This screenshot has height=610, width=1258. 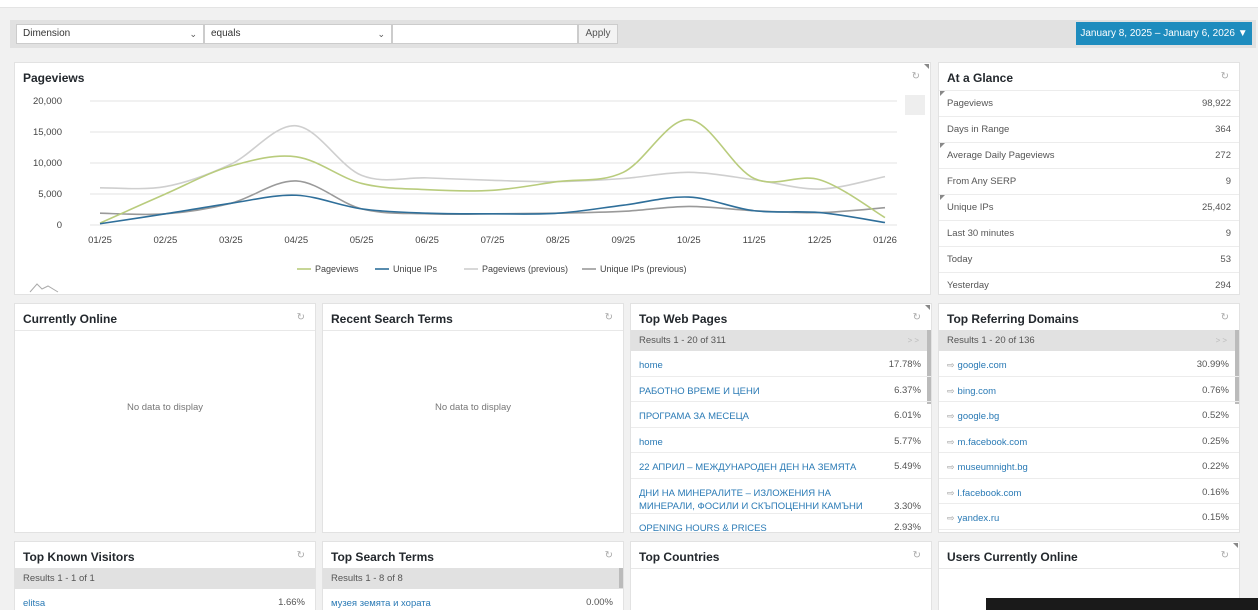 I want to click on list-item: ⇨ yandex.ru 0.15%, so click(x=1089, y=517).